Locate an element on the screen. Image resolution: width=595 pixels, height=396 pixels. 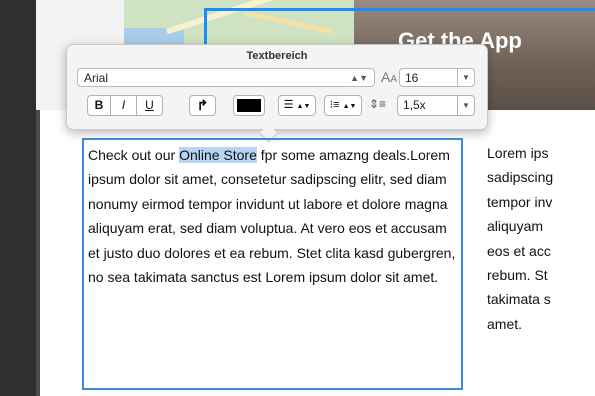
line-spacing-value: 1,5x is located at coordinates (414, 105).